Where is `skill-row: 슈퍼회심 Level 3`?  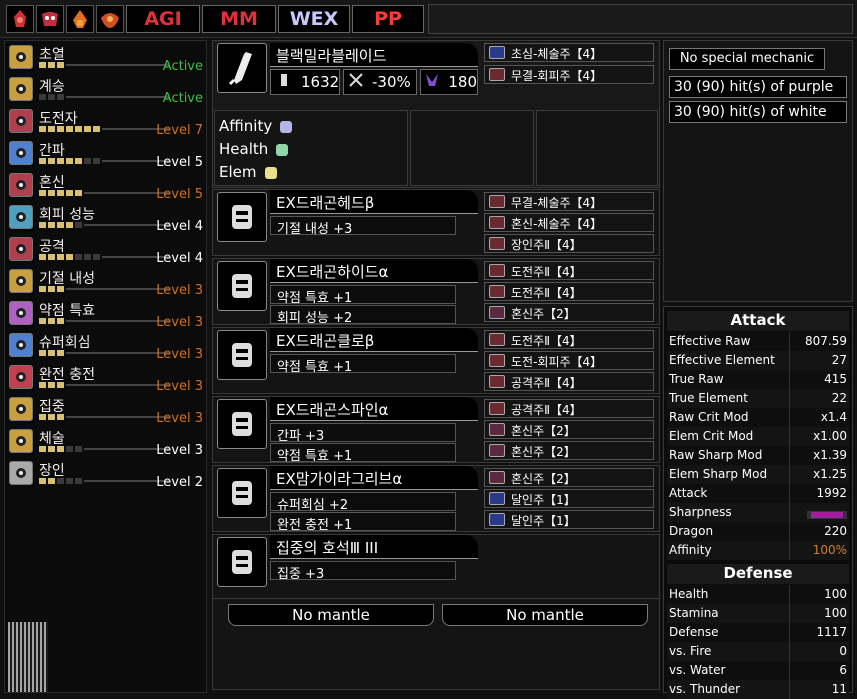 skill-row: 슈퍼회심 Level 3 is located at coordinates (106, 346).